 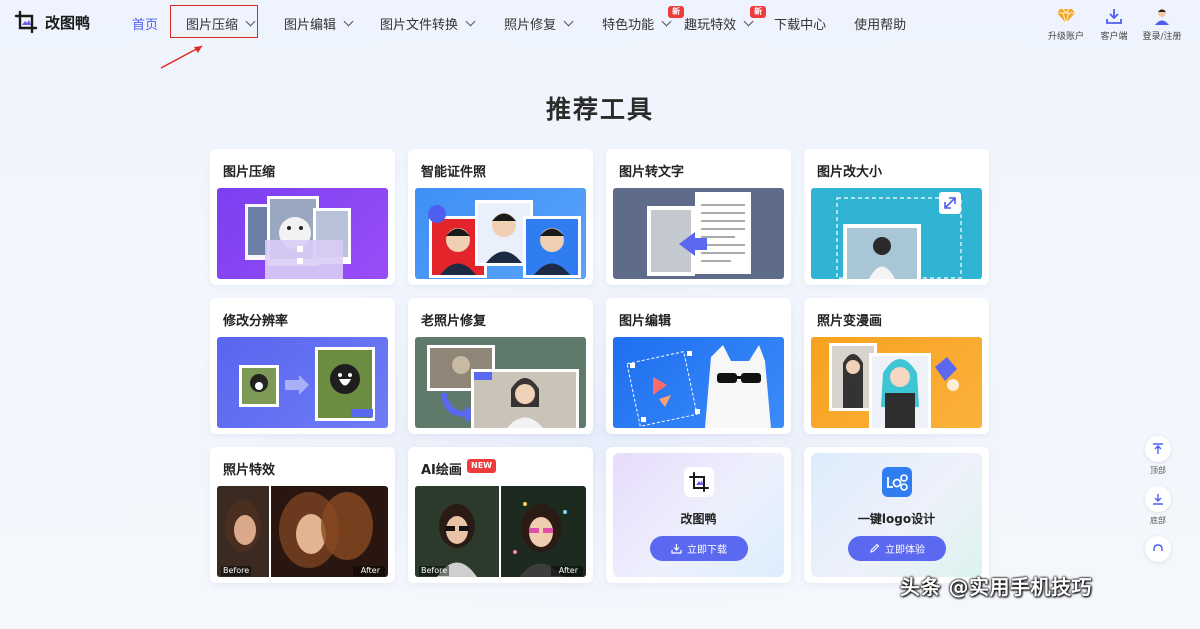 I want to click on client-download-button: 客户端, so click(x=1114, y=24).